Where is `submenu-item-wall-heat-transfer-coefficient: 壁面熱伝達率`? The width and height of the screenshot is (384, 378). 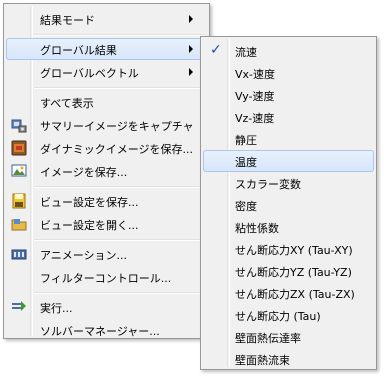 submenu-item-wall-heat-transfer-coefficient: 壁面熱伝達率 is located at coordinates (288, 337).